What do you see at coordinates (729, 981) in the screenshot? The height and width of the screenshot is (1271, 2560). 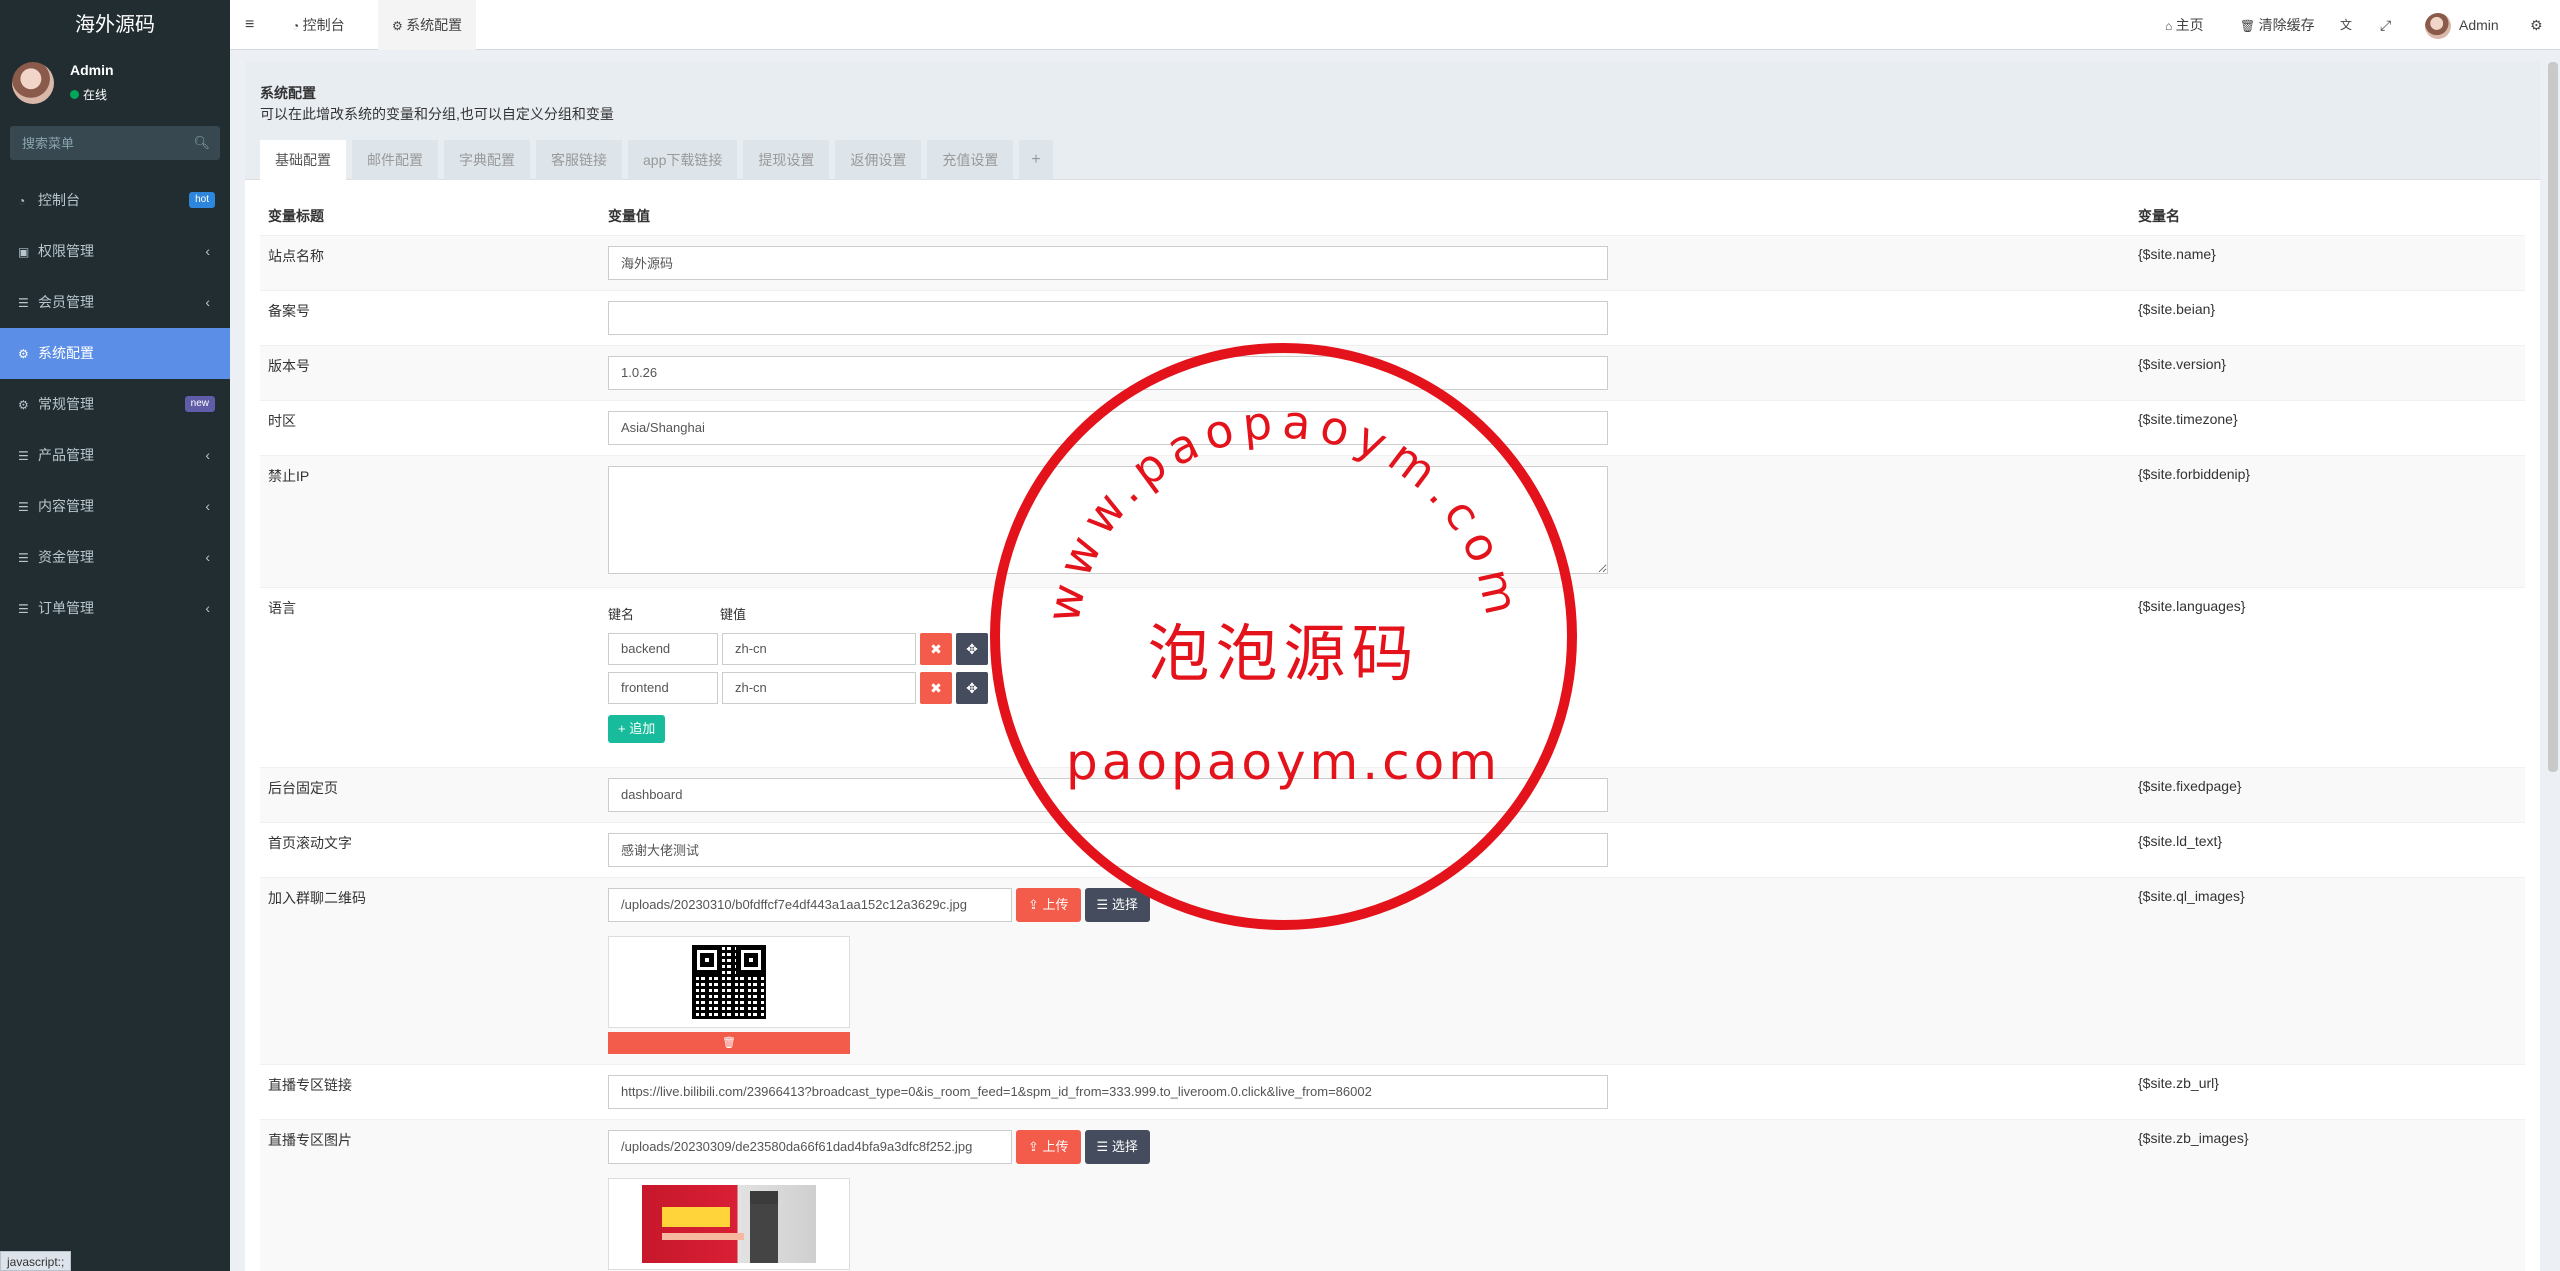 I see `qr-thumbnail` at bounding box center [729, 981].